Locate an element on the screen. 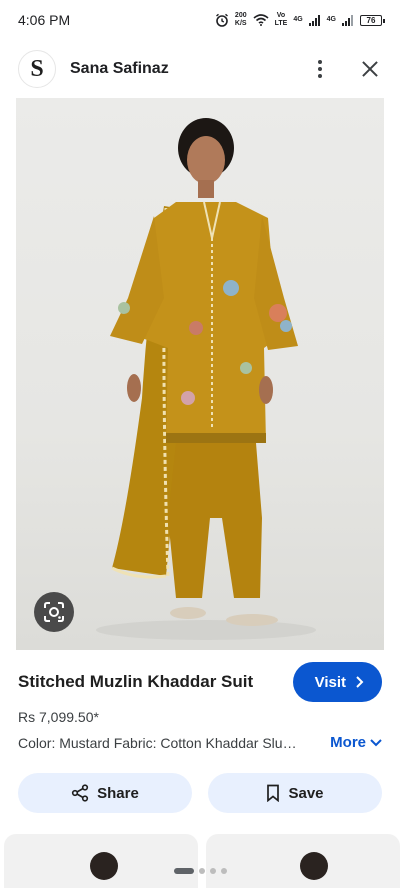 The image size is (400, 888). volte-bottom: LTE is located at coordinates (281, 23).